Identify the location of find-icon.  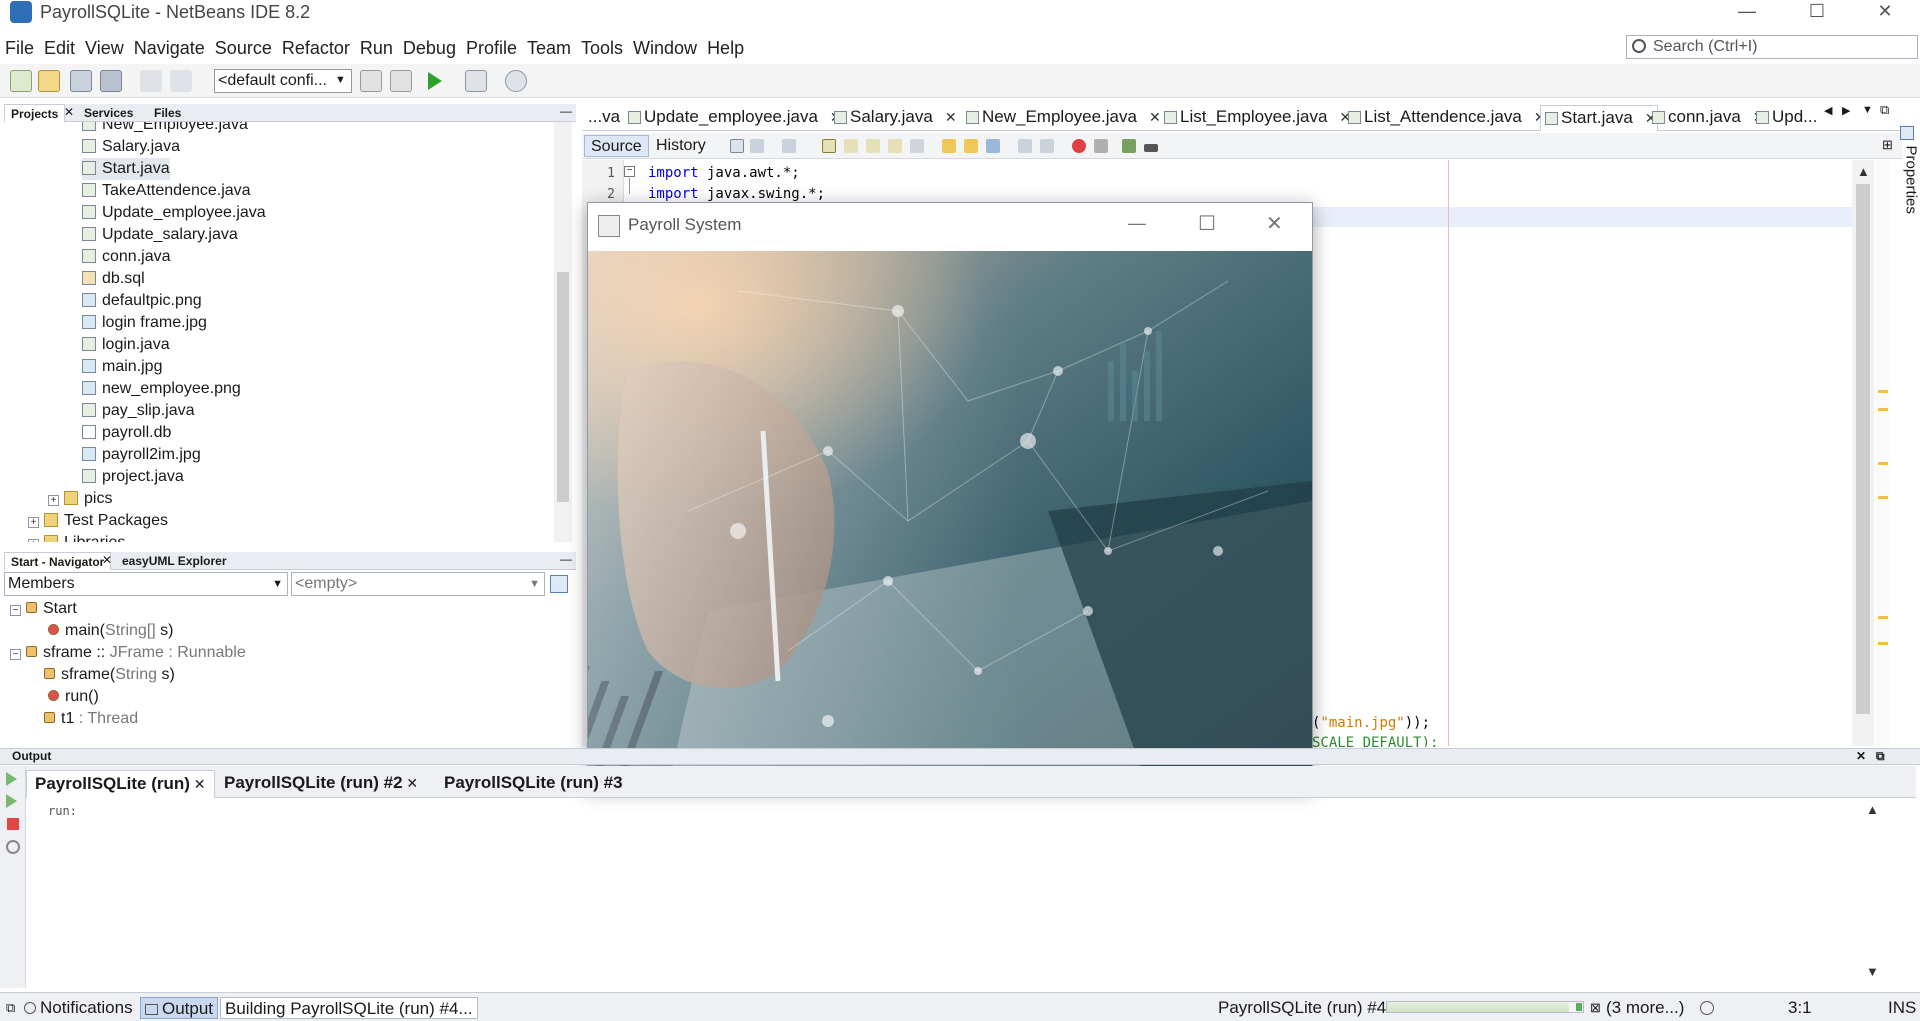
(829, 146).